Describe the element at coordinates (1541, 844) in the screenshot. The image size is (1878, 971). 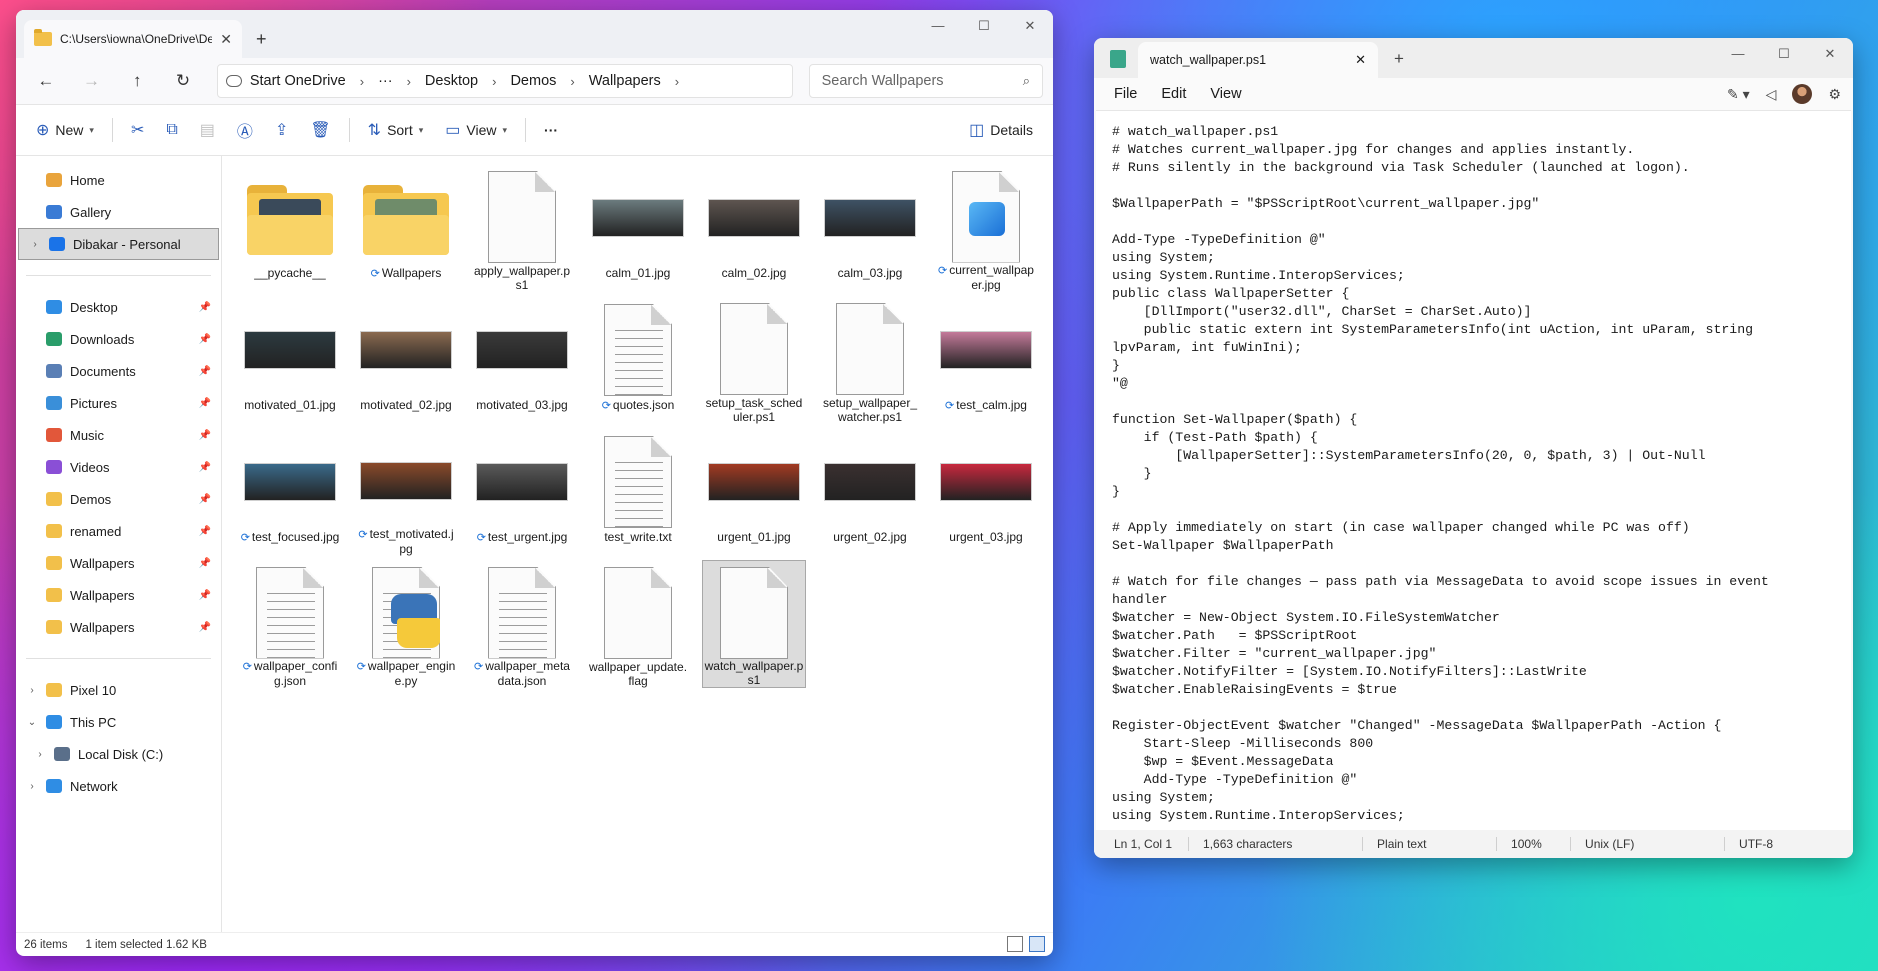
I see `zoom-level: 100%` at that location.